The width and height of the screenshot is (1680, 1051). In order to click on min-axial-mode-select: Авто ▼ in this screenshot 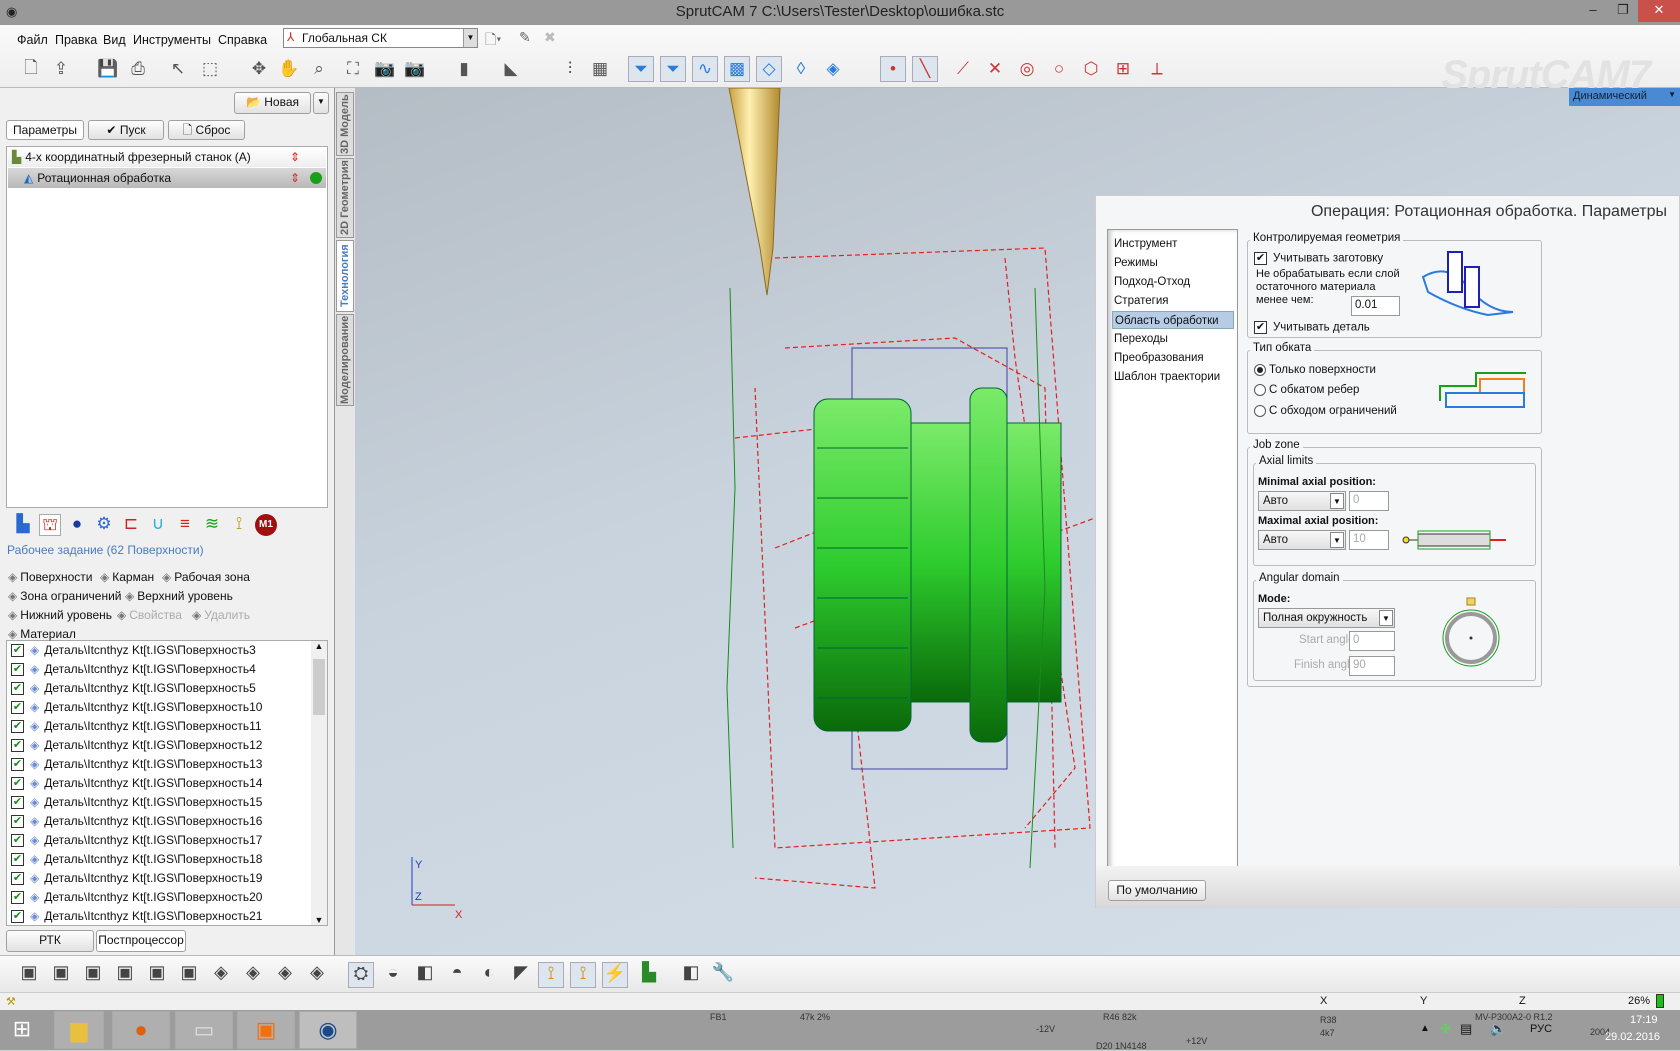, I will do `click(1302, 501)`.